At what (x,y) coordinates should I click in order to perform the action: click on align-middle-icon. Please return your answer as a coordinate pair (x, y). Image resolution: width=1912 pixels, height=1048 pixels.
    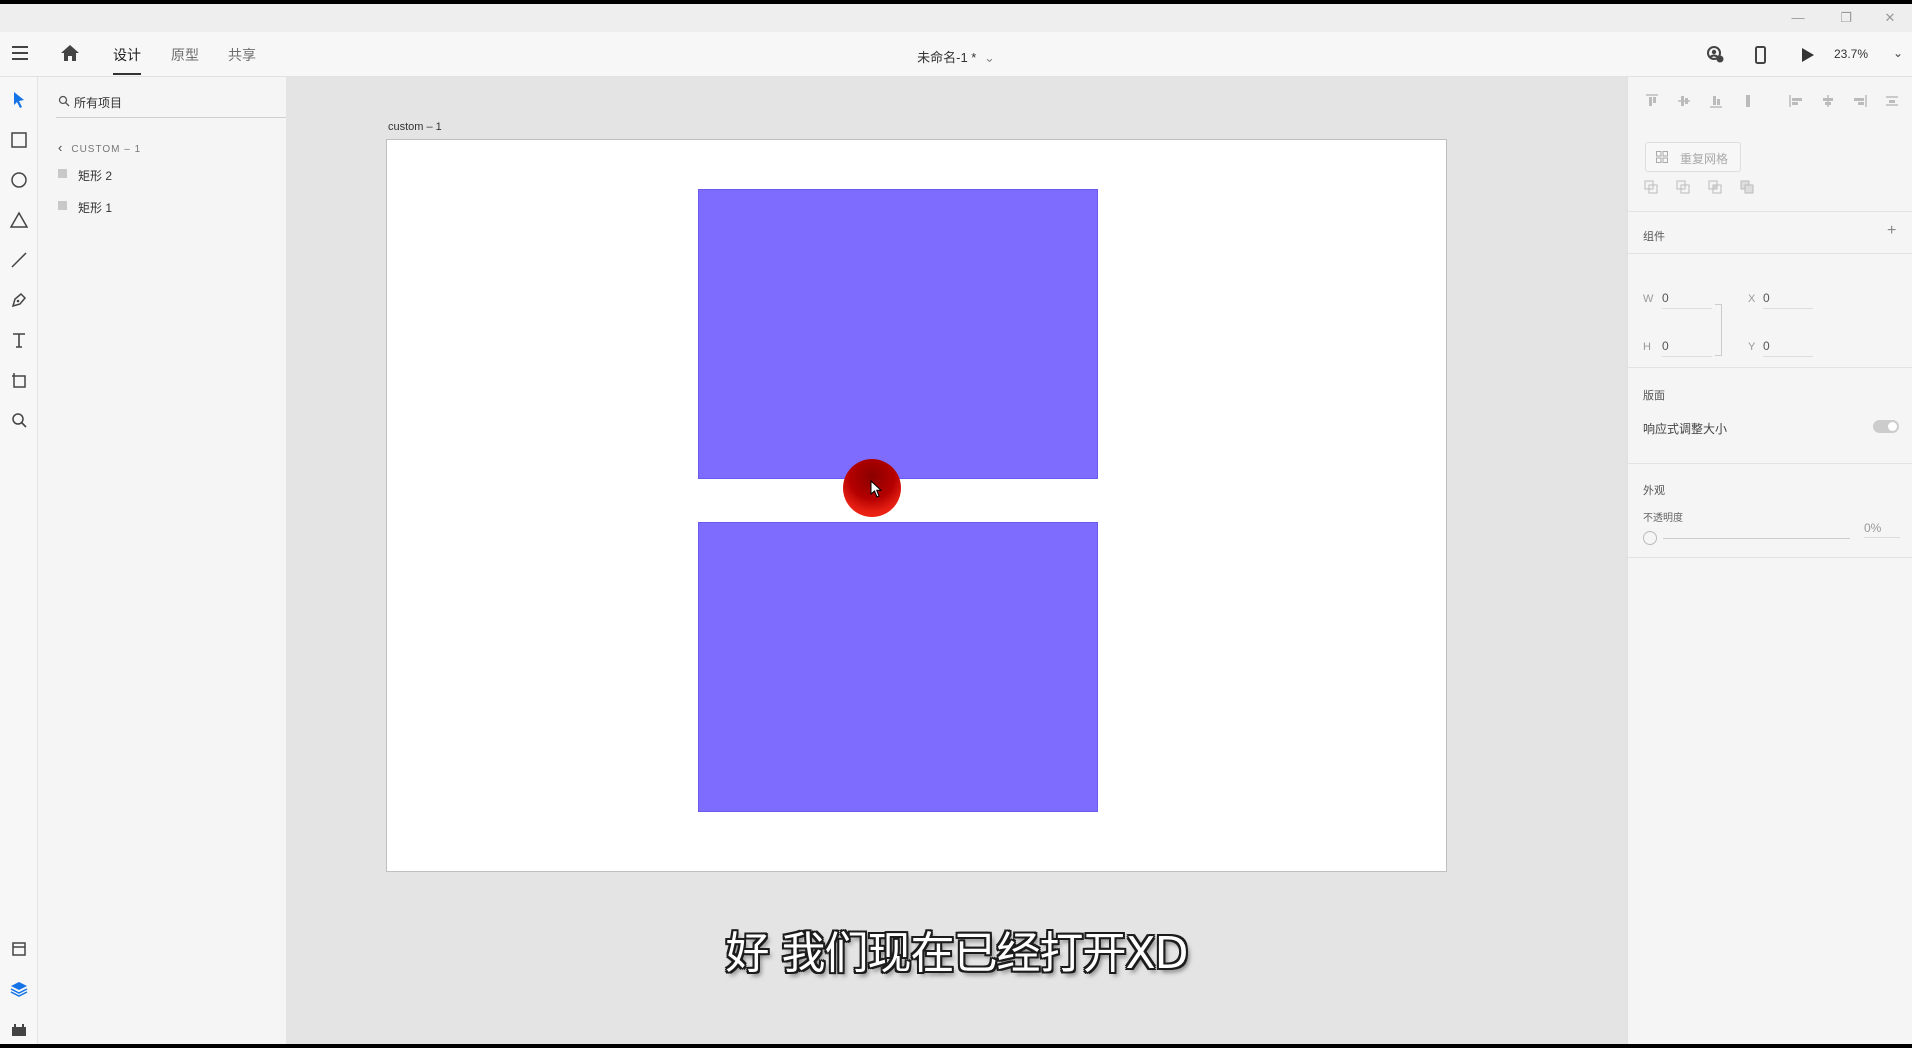
    Looking at the image, I should click on (1684, 101).